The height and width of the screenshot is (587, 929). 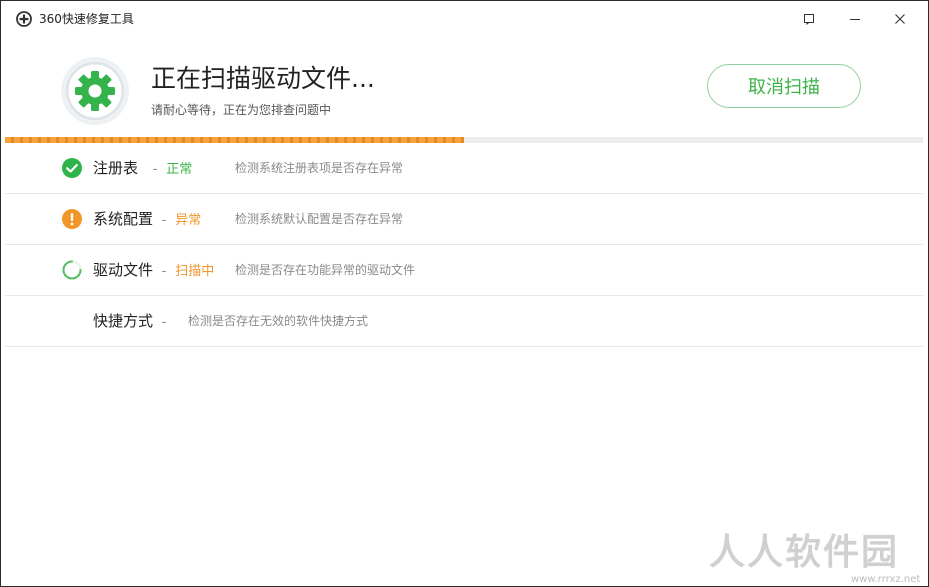 I want to click on minimize-icon, so click(x=855, y=19).